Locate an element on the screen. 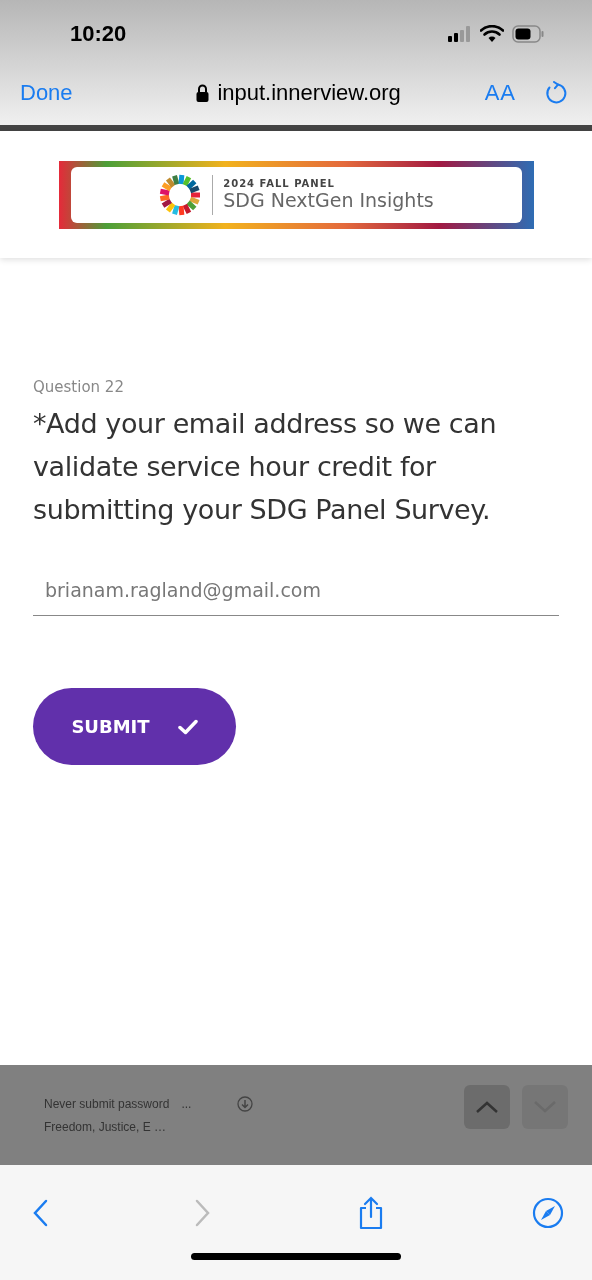  battery-icon is located at coordinates (528, 34).